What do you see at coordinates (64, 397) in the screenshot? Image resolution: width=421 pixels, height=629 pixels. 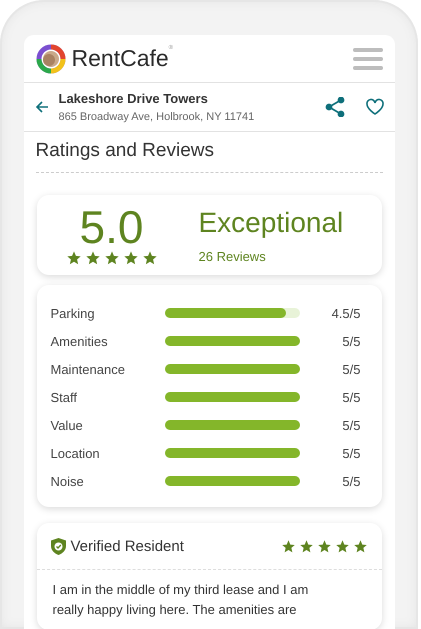 I see `rating-label: Staff` at bounding box center [64, 397].